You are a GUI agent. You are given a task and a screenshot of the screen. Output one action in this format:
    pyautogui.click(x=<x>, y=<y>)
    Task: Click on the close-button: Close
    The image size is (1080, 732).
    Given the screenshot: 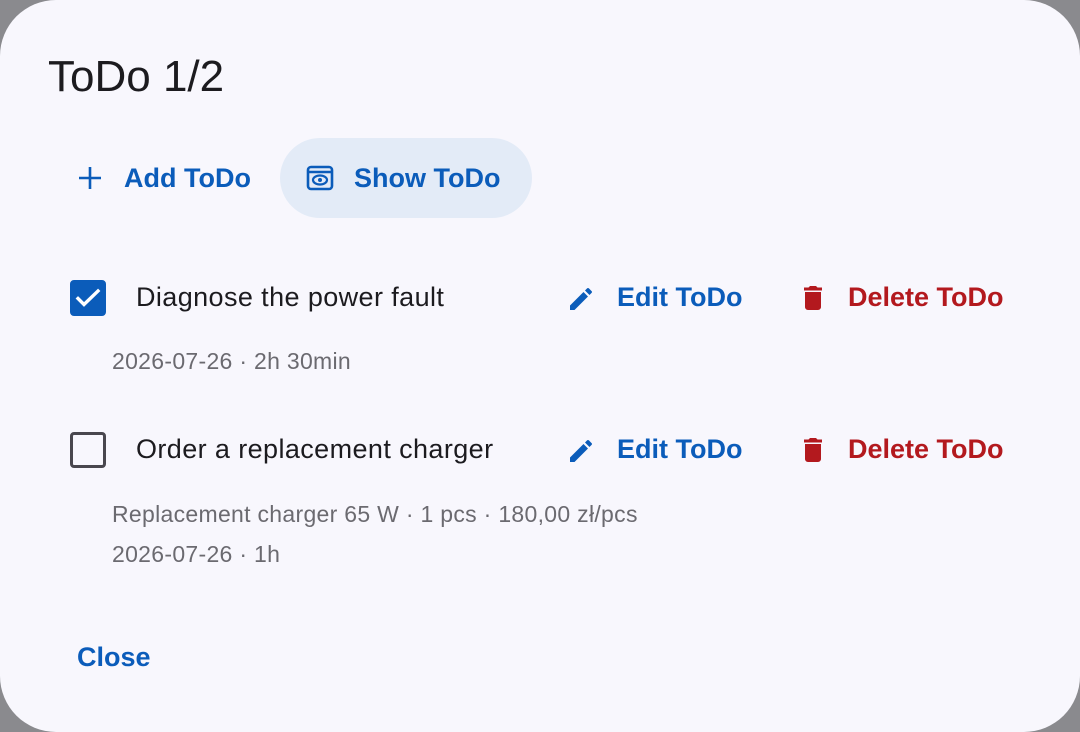 What is the action you would take?
    pyautogui.click(x=114, y=657)
    